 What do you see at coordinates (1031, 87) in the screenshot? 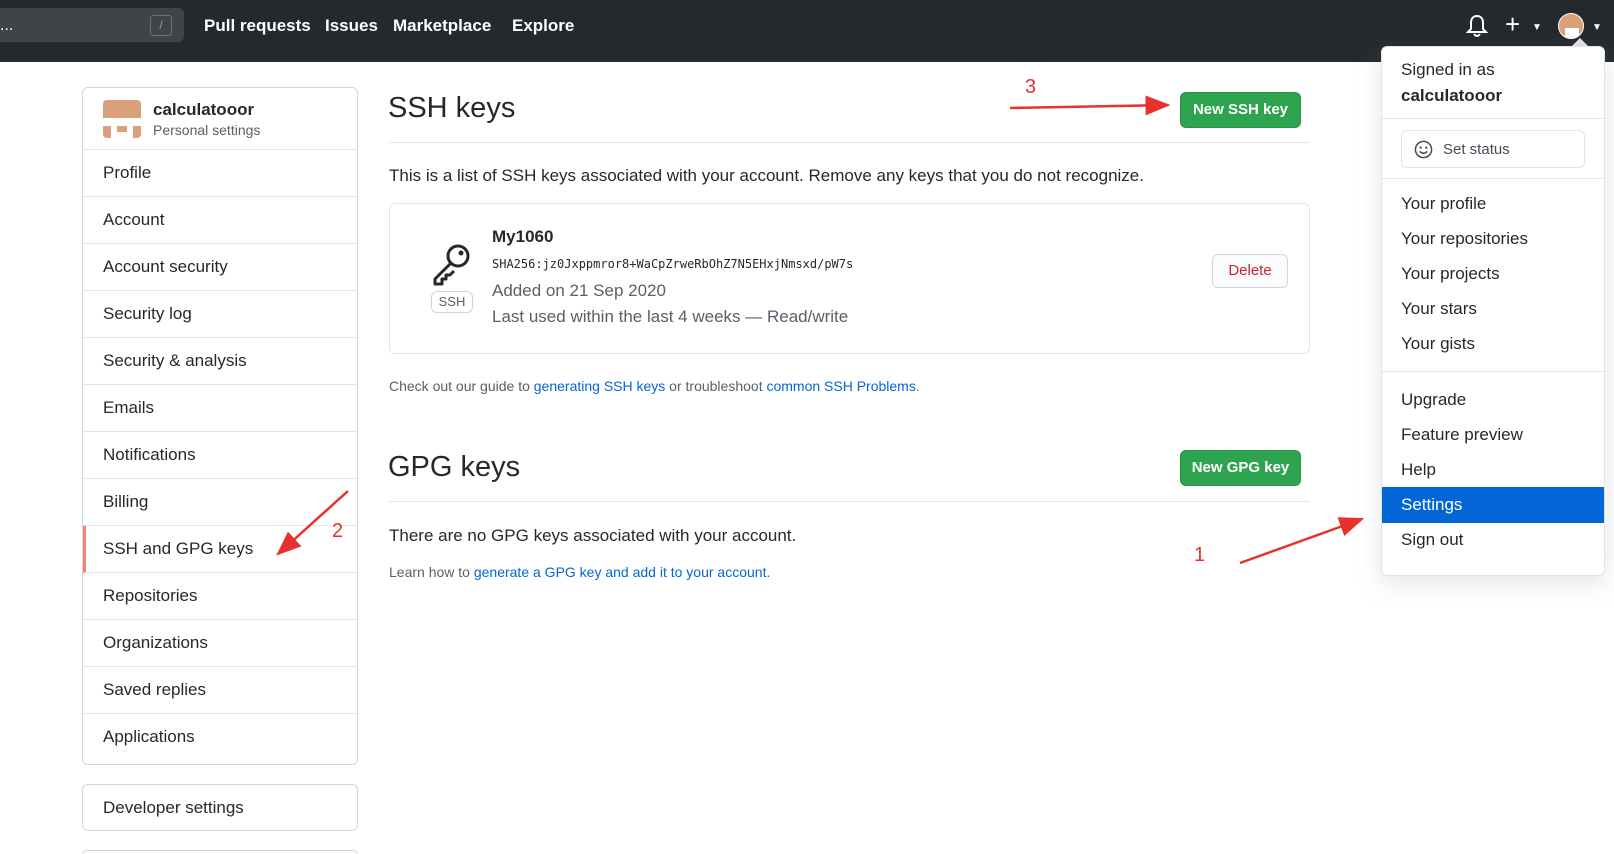
I see `annotation-step-3: 3` at bounding box center [1031, 87].